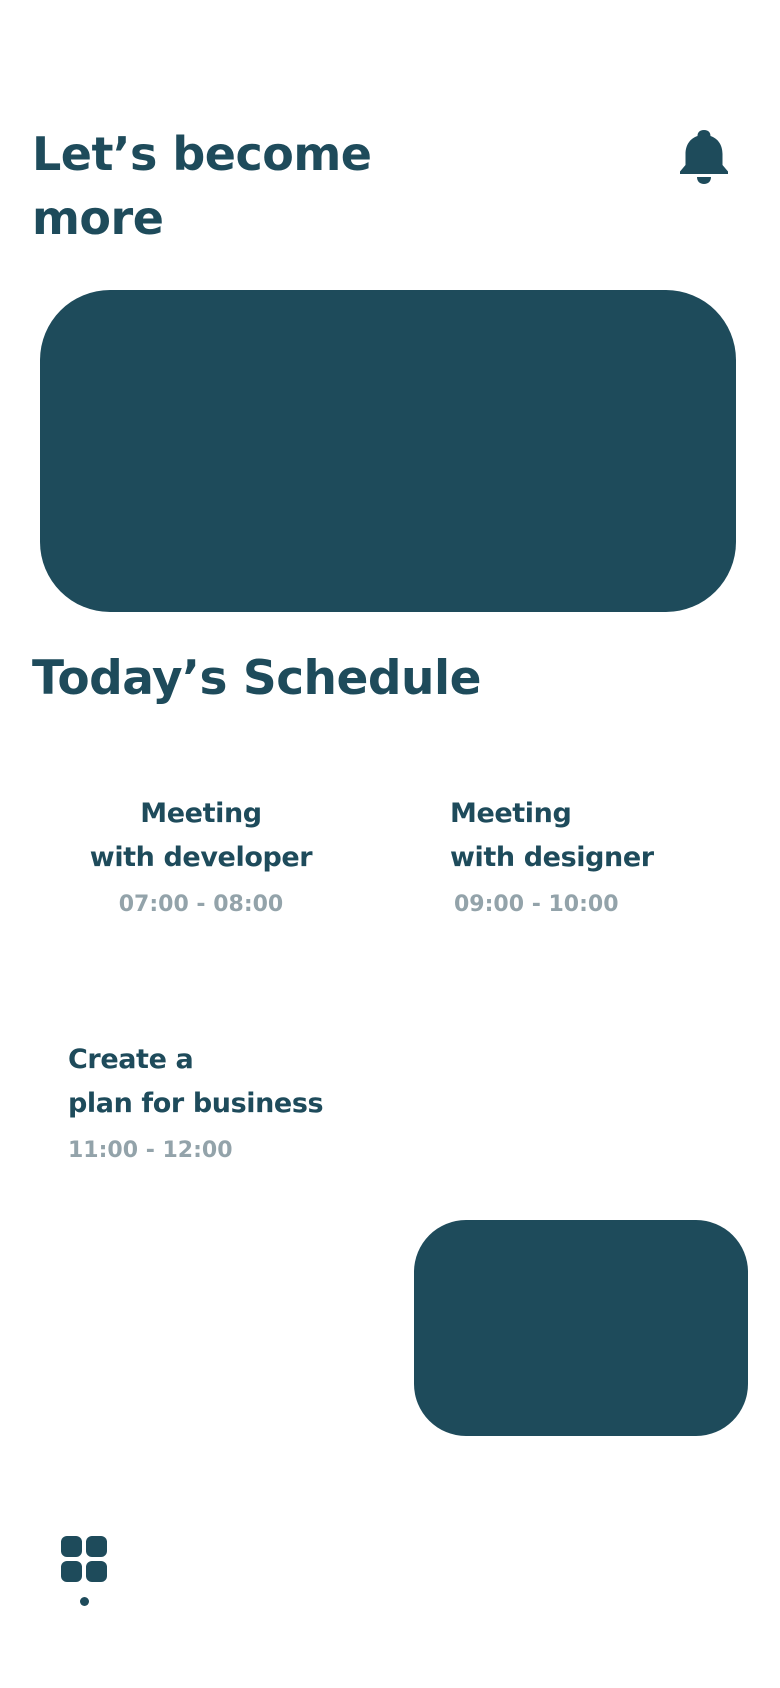 The height and width of the screenshot is (1688, 780). I want to click on promo-card, so click(581, 1328).